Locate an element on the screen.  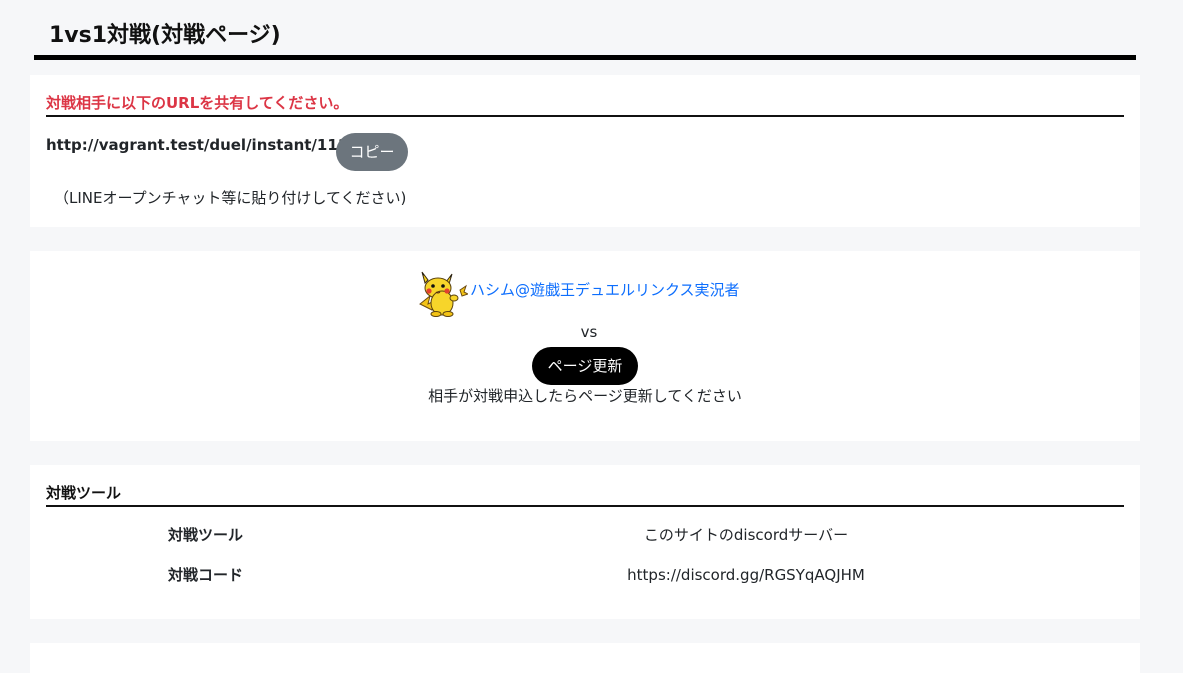
share-url-text: http://vagrant.test/duel/instant/111 is located at coordinates (197, 145).